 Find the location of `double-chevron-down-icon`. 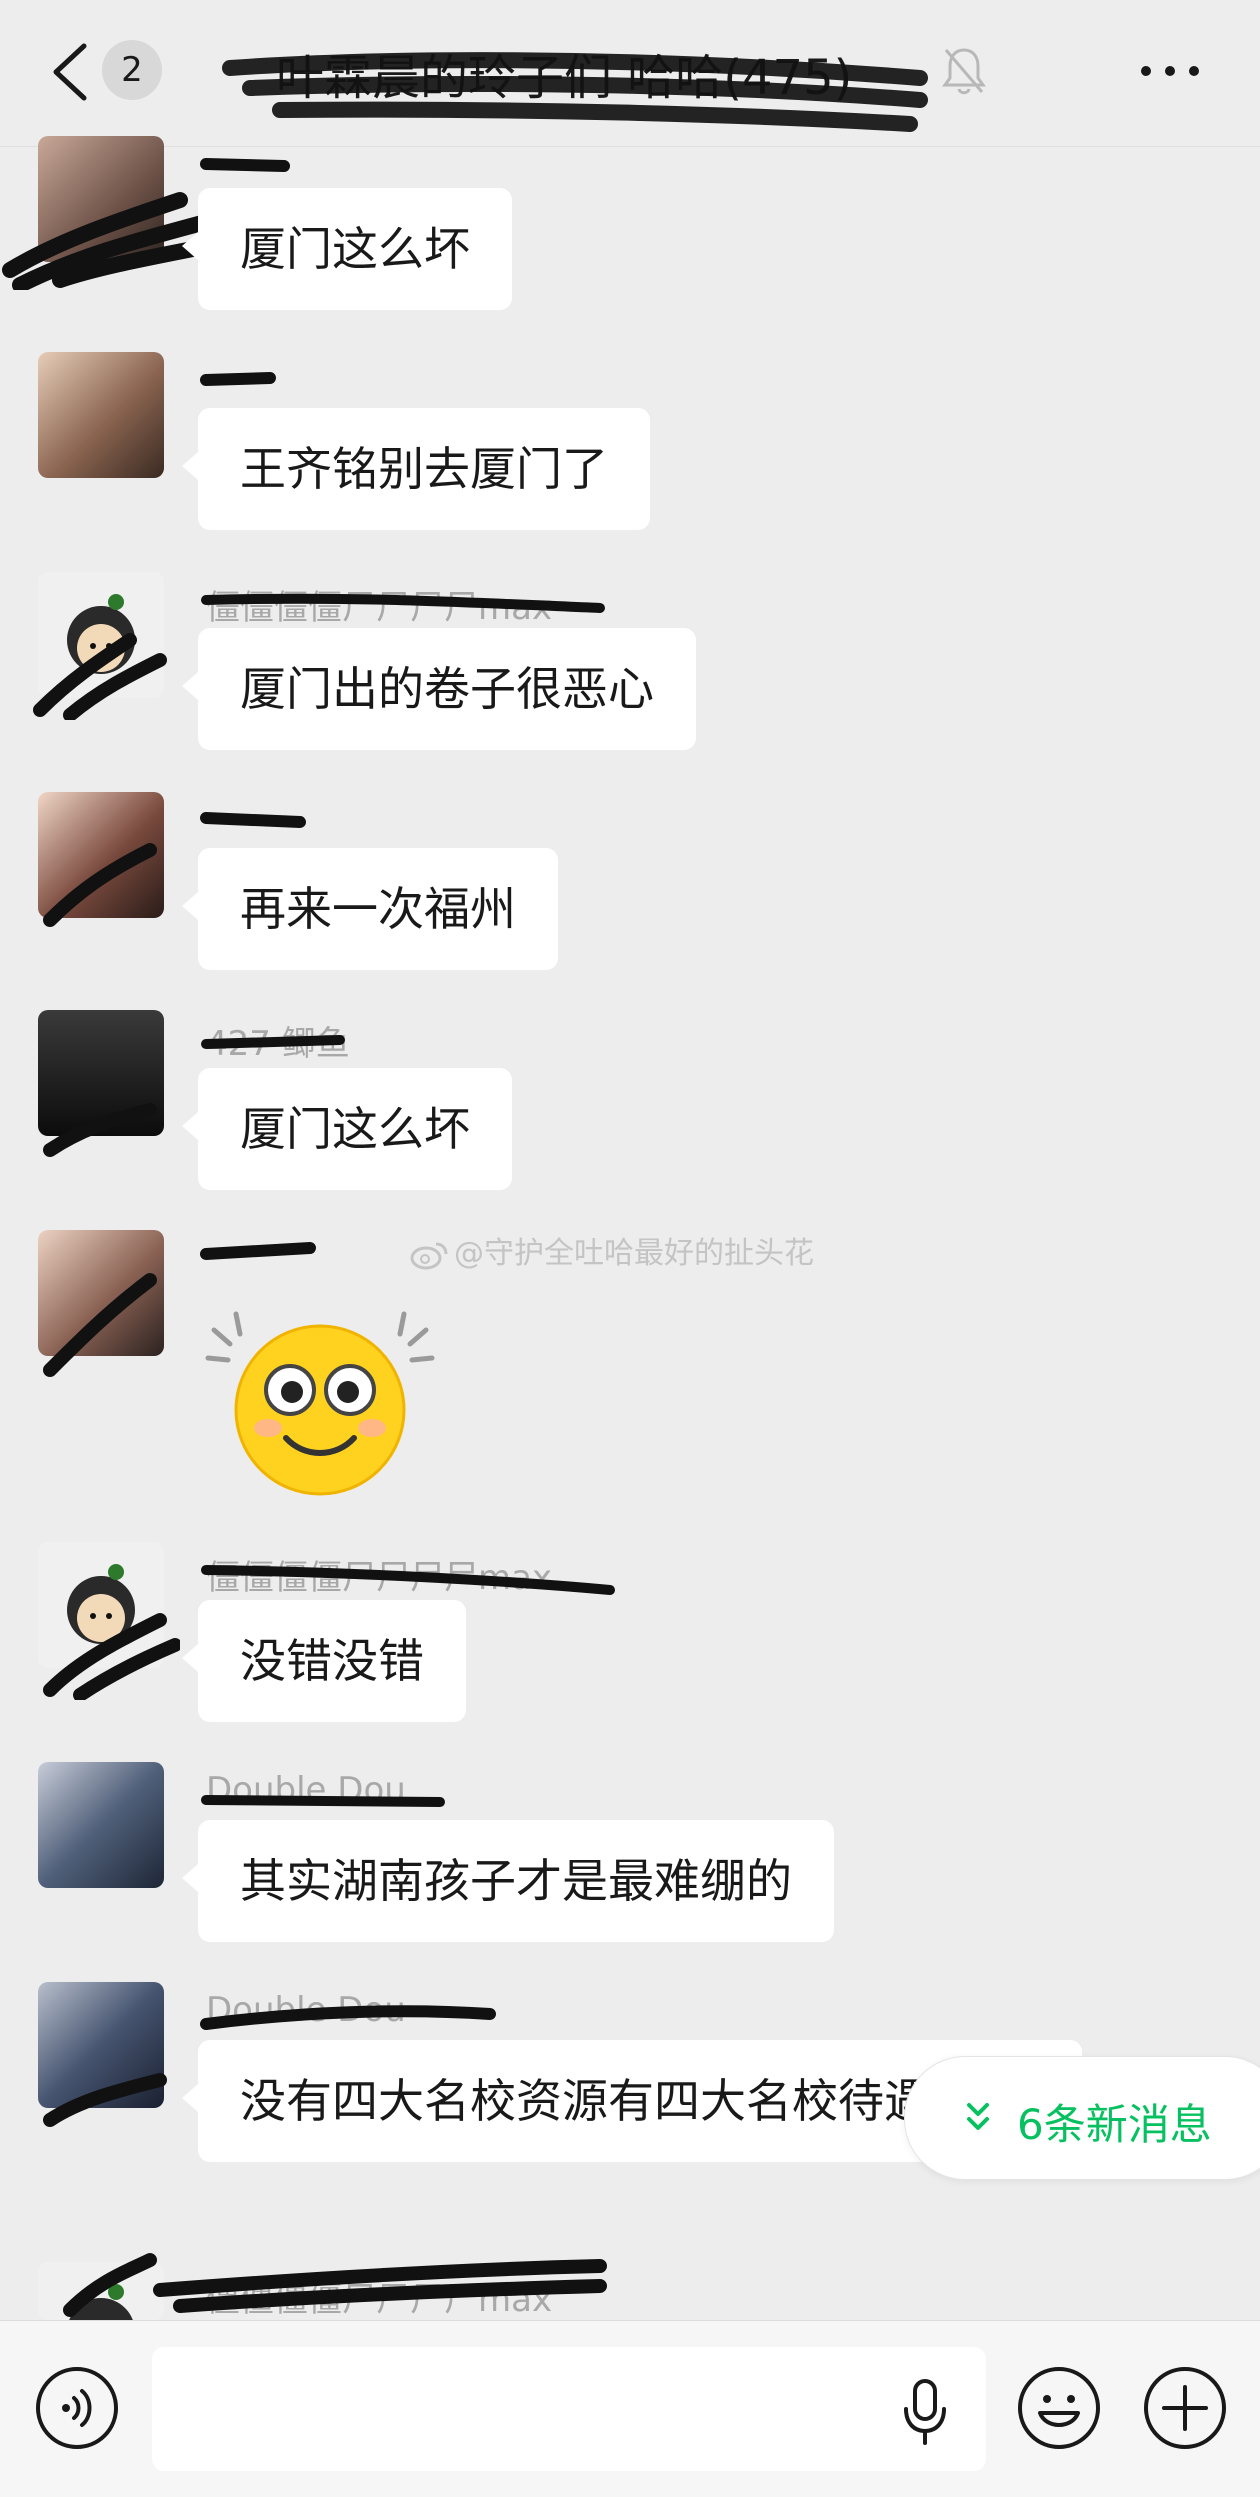

double-chevron-down-icon is located at coordinates (978, 2116).